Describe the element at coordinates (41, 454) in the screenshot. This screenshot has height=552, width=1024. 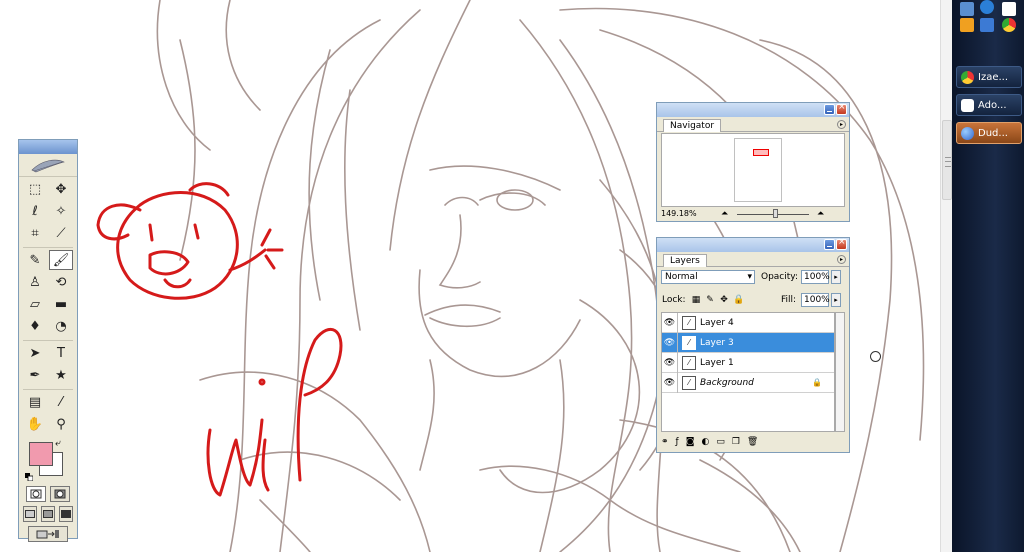
I see `foreground-color-swatch` at that location.